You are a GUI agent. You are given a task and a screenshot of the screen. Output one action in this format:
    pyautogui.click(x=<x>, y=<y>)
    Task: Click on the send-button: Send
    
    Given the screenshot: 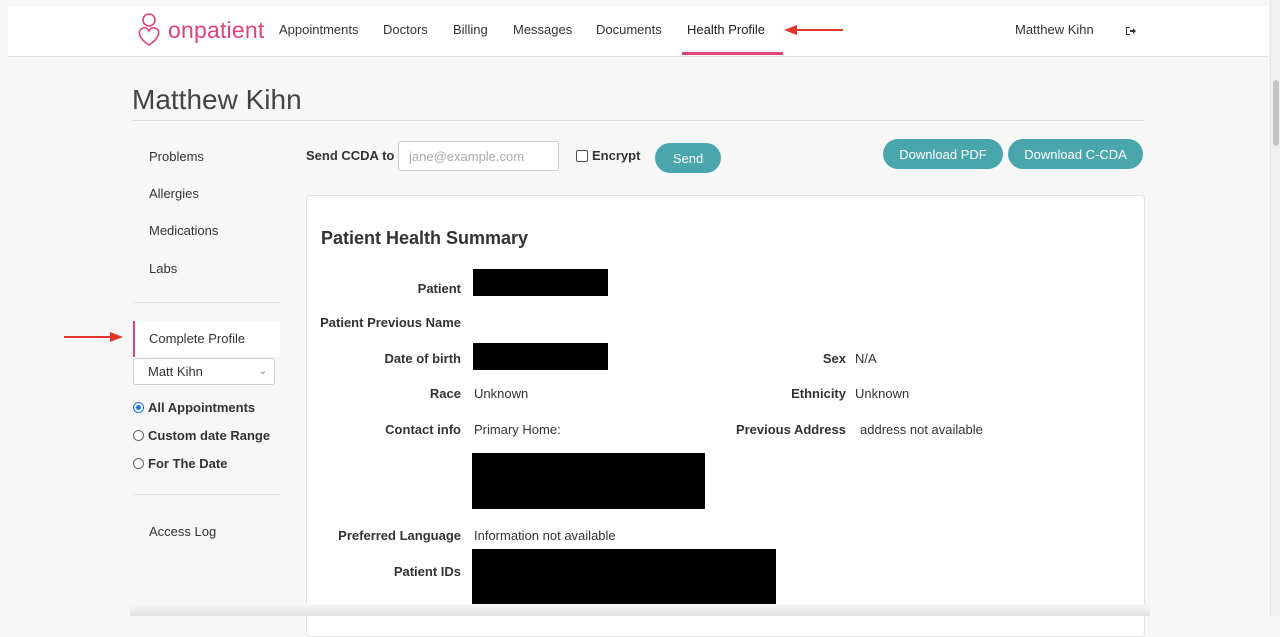 What is the action you would take?
    pyautogui.click(x=688, y=158)
    